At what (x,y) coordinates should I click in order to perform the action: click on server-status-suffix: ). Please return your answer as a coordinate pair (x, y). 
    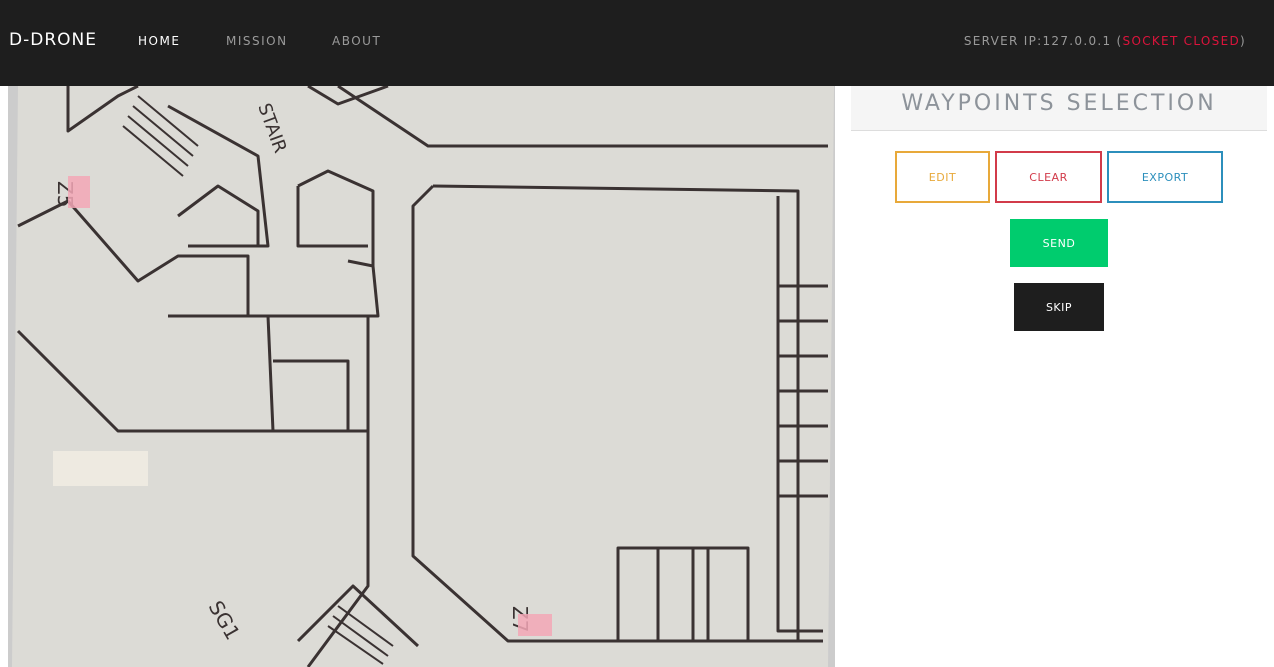
    Looking at the image, I should click on (1243, 41).